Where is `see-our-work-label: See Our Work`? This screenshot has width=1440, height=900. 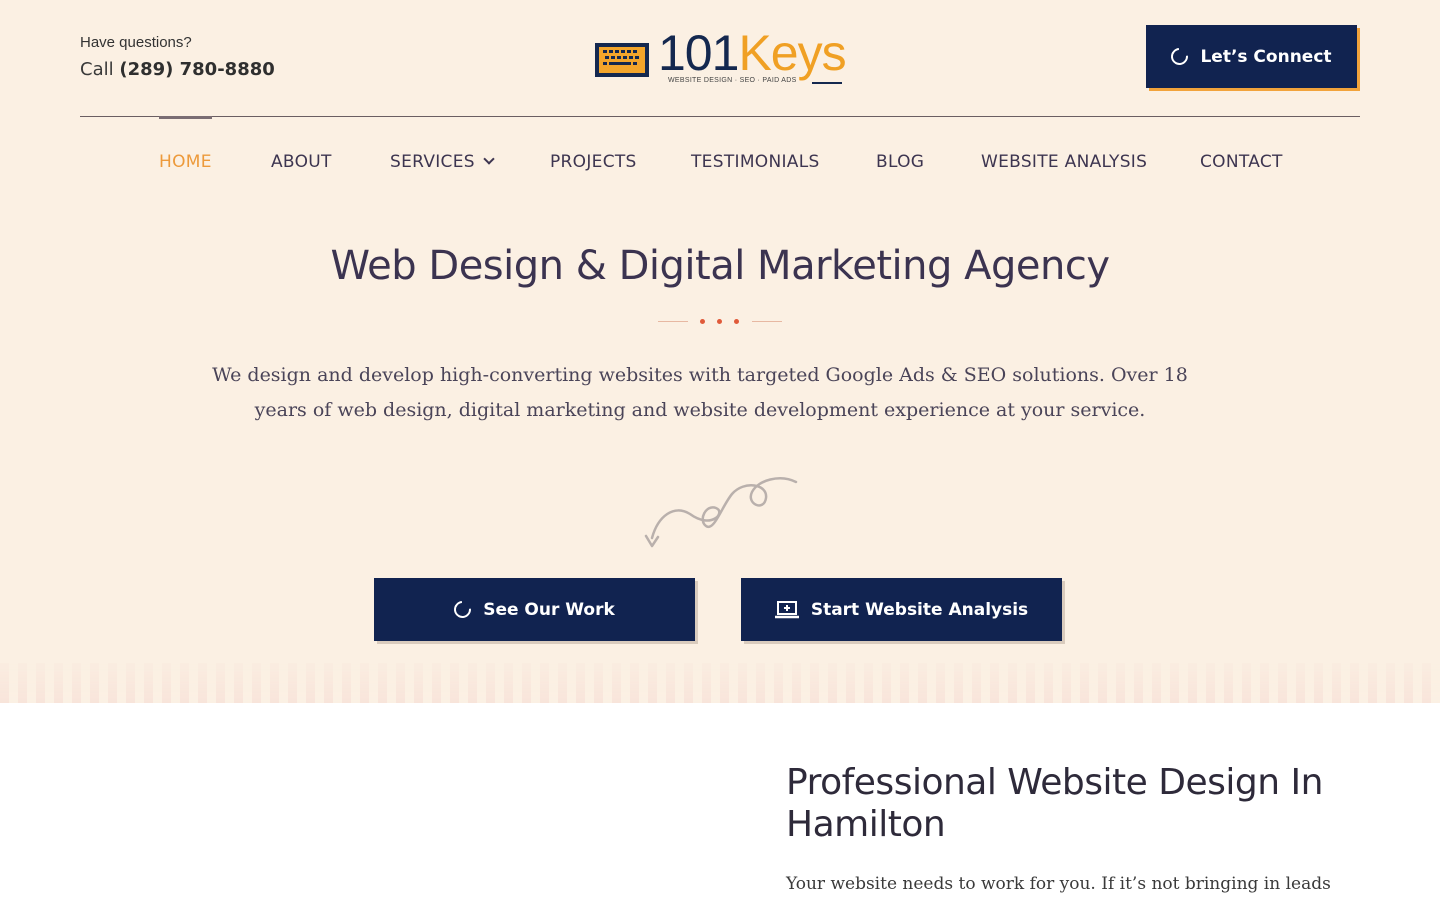 see-our-work-label: See Our Work is located at coordinates (549, 609).